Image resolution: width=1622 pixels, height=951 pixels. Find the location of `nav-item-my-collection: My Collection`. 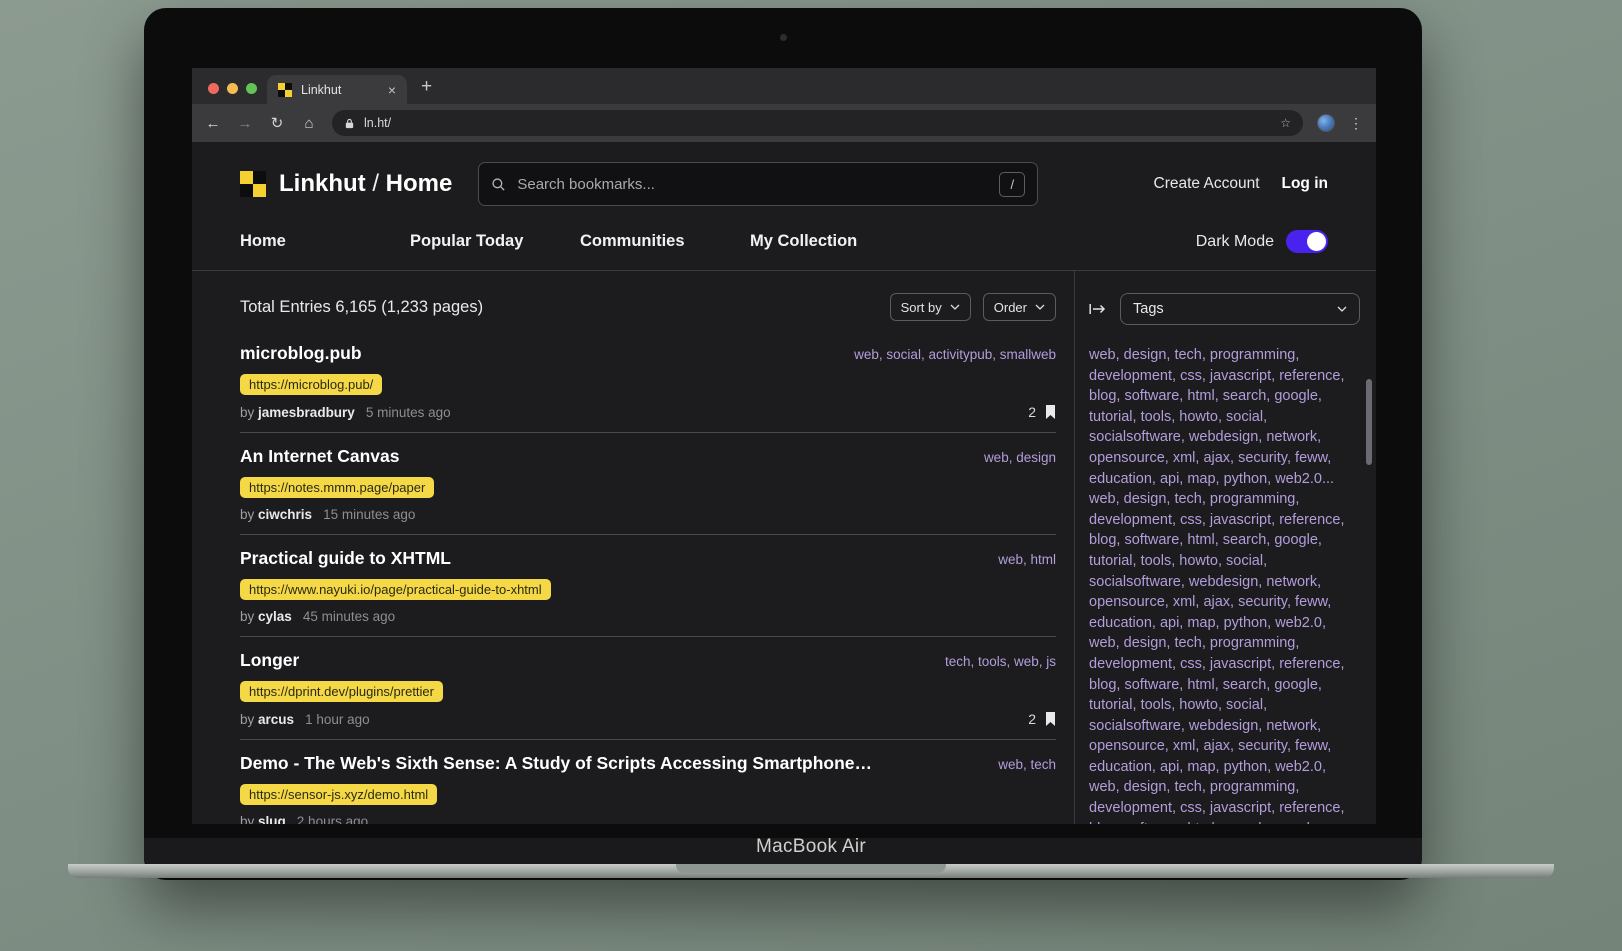

nav-item-my-collection: My Collection is located at coordinates (835, 241).